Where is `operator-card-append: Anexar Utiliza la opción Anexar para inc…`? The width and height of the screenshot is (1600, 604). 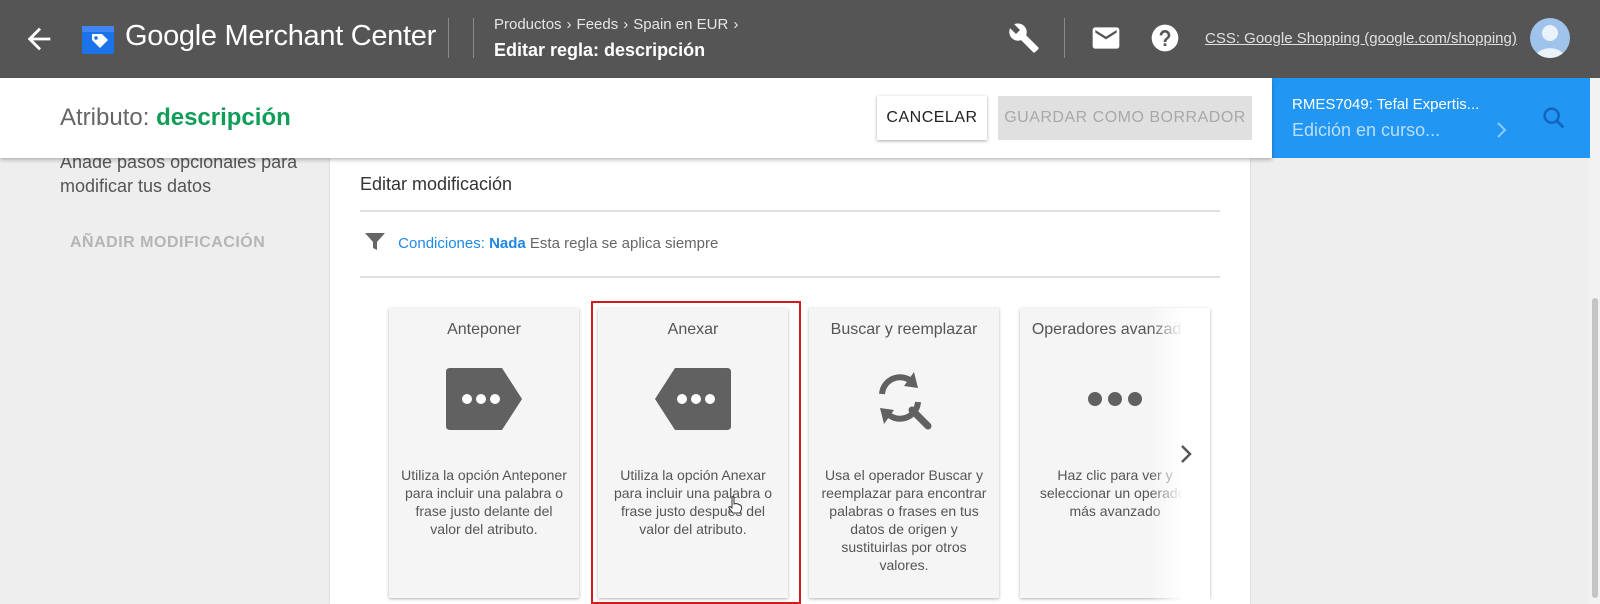
operator-card-append: Anexar Utiliza la opción Anexar para inc… is located at coordinates (693, 453).